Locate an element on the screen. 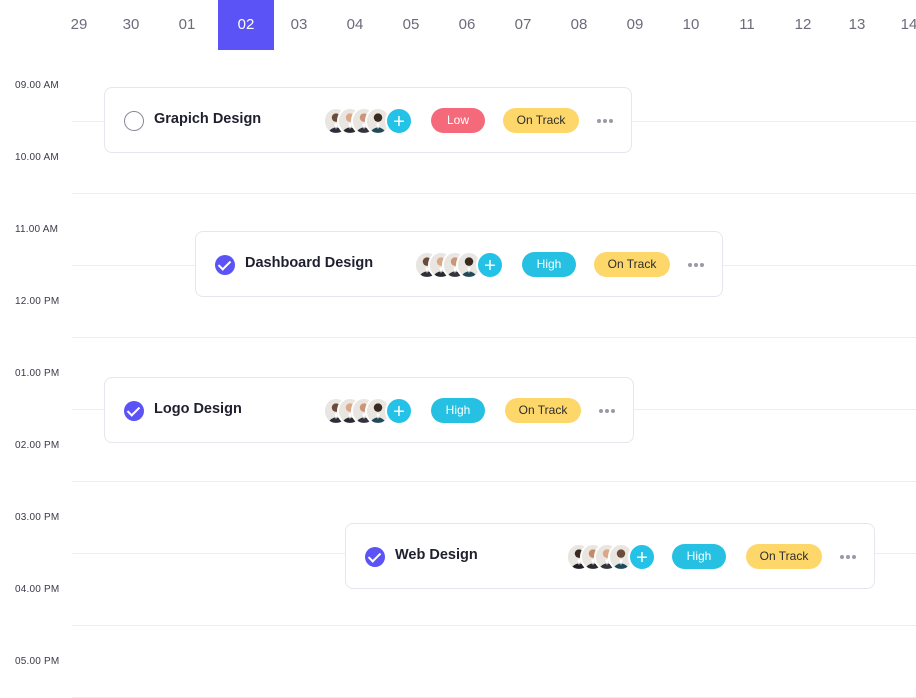 The height and width of the screenshot is (698, 916). time-label: 12.00 PM is located at coordinates (37, 301).